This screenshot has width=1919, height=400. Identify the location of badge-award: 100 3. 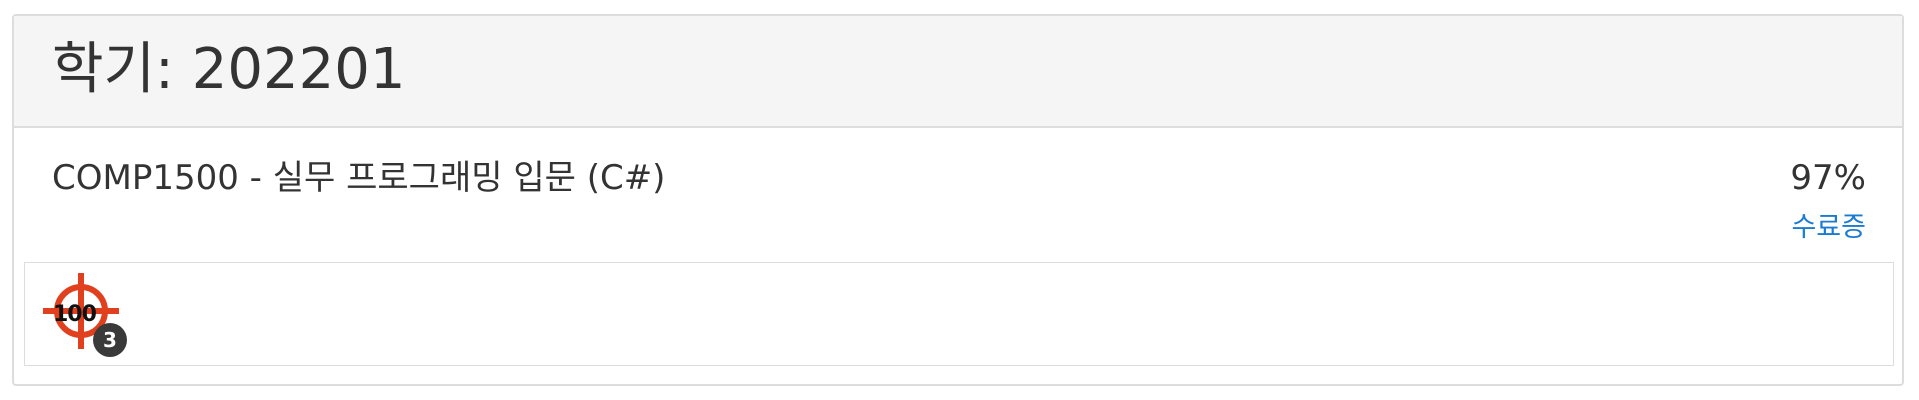
(86, 316).